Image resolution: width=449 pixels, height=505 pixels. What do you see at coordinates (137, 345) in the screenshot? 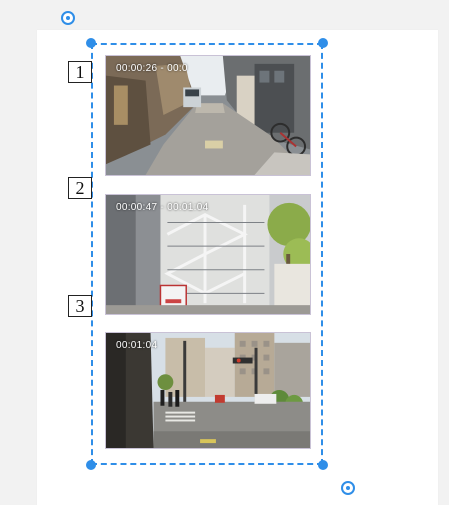
I see `thumbnail-timecode: 00:01:04` at bounding box center [137, 345].